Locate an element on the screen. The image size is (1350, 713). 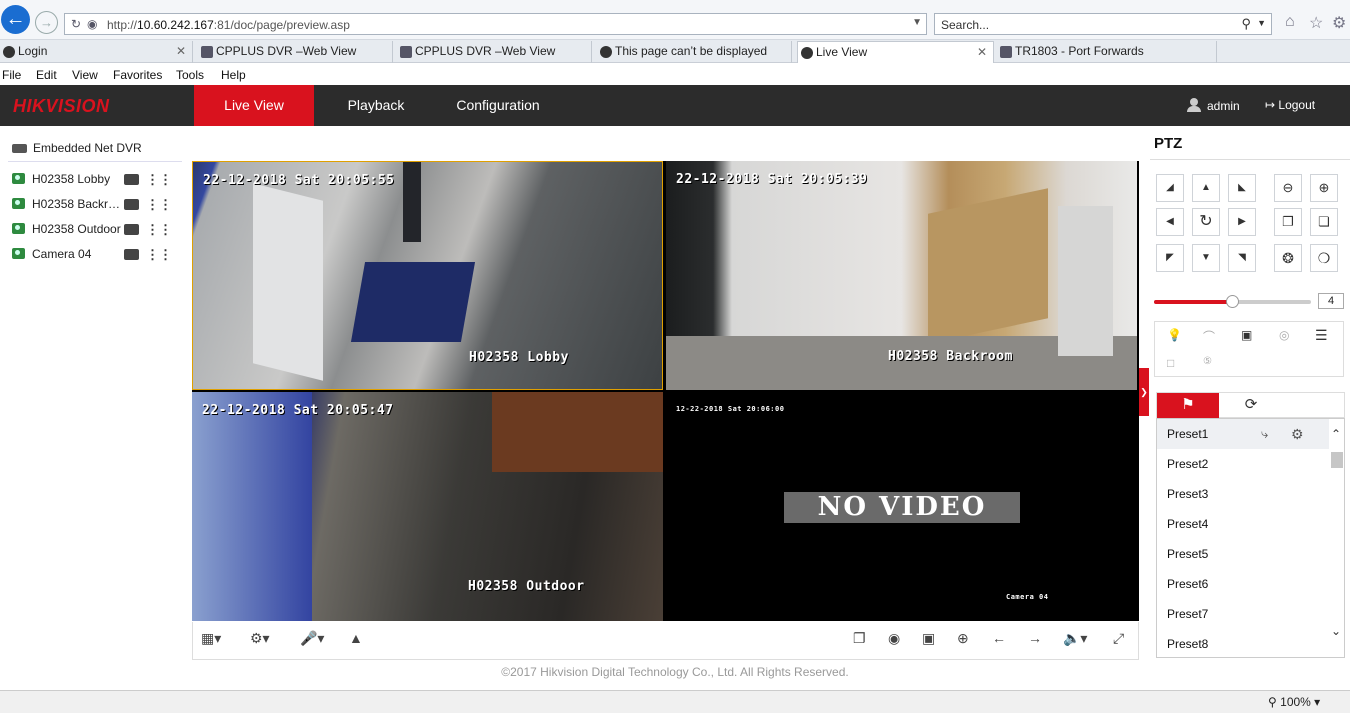
menu-favorites: Favorites is located at coordinates (137, 75).